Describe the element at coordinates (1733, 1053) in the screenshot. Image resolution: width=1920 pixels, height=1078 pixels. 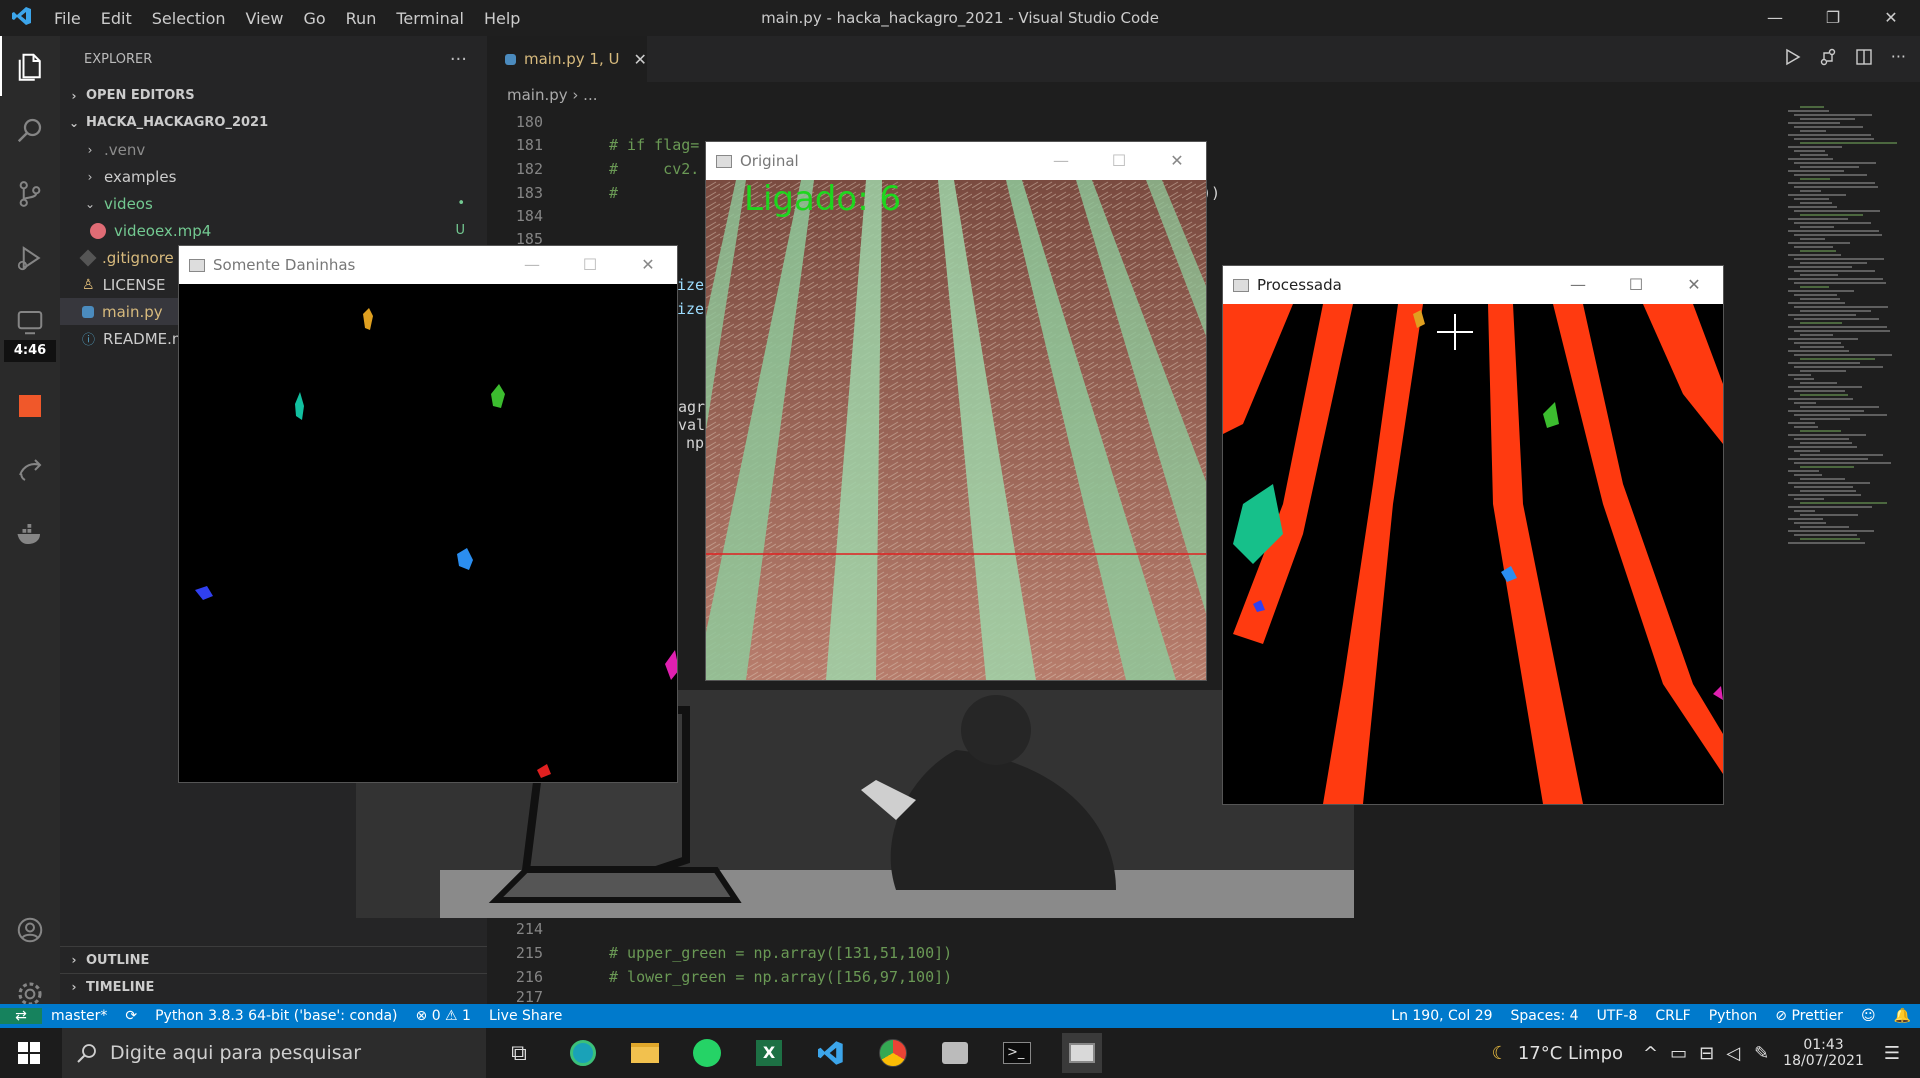
I see `volume-icon: ◁` at that location.